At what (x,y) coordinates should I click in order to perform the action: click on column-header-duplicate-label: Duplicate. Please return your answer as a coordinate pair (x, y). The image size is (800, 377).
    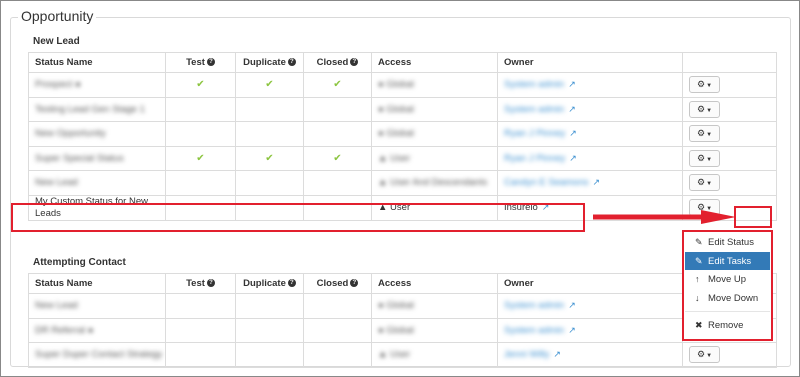
    Looking at the image, I should click on (264, 283).